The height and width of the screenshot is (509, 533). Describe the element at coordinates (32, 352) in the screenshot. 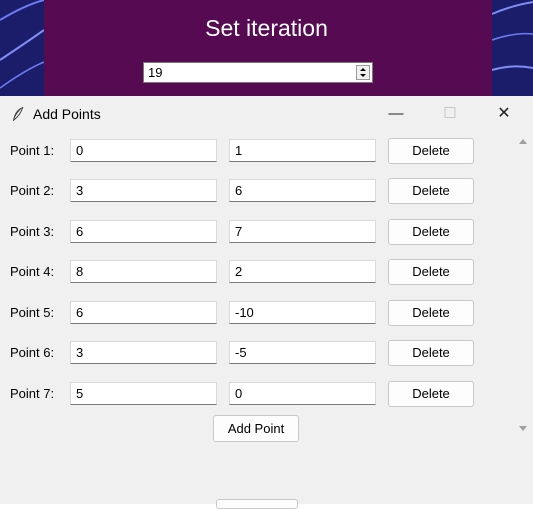

I see `point-label: Point 6:` at that location.